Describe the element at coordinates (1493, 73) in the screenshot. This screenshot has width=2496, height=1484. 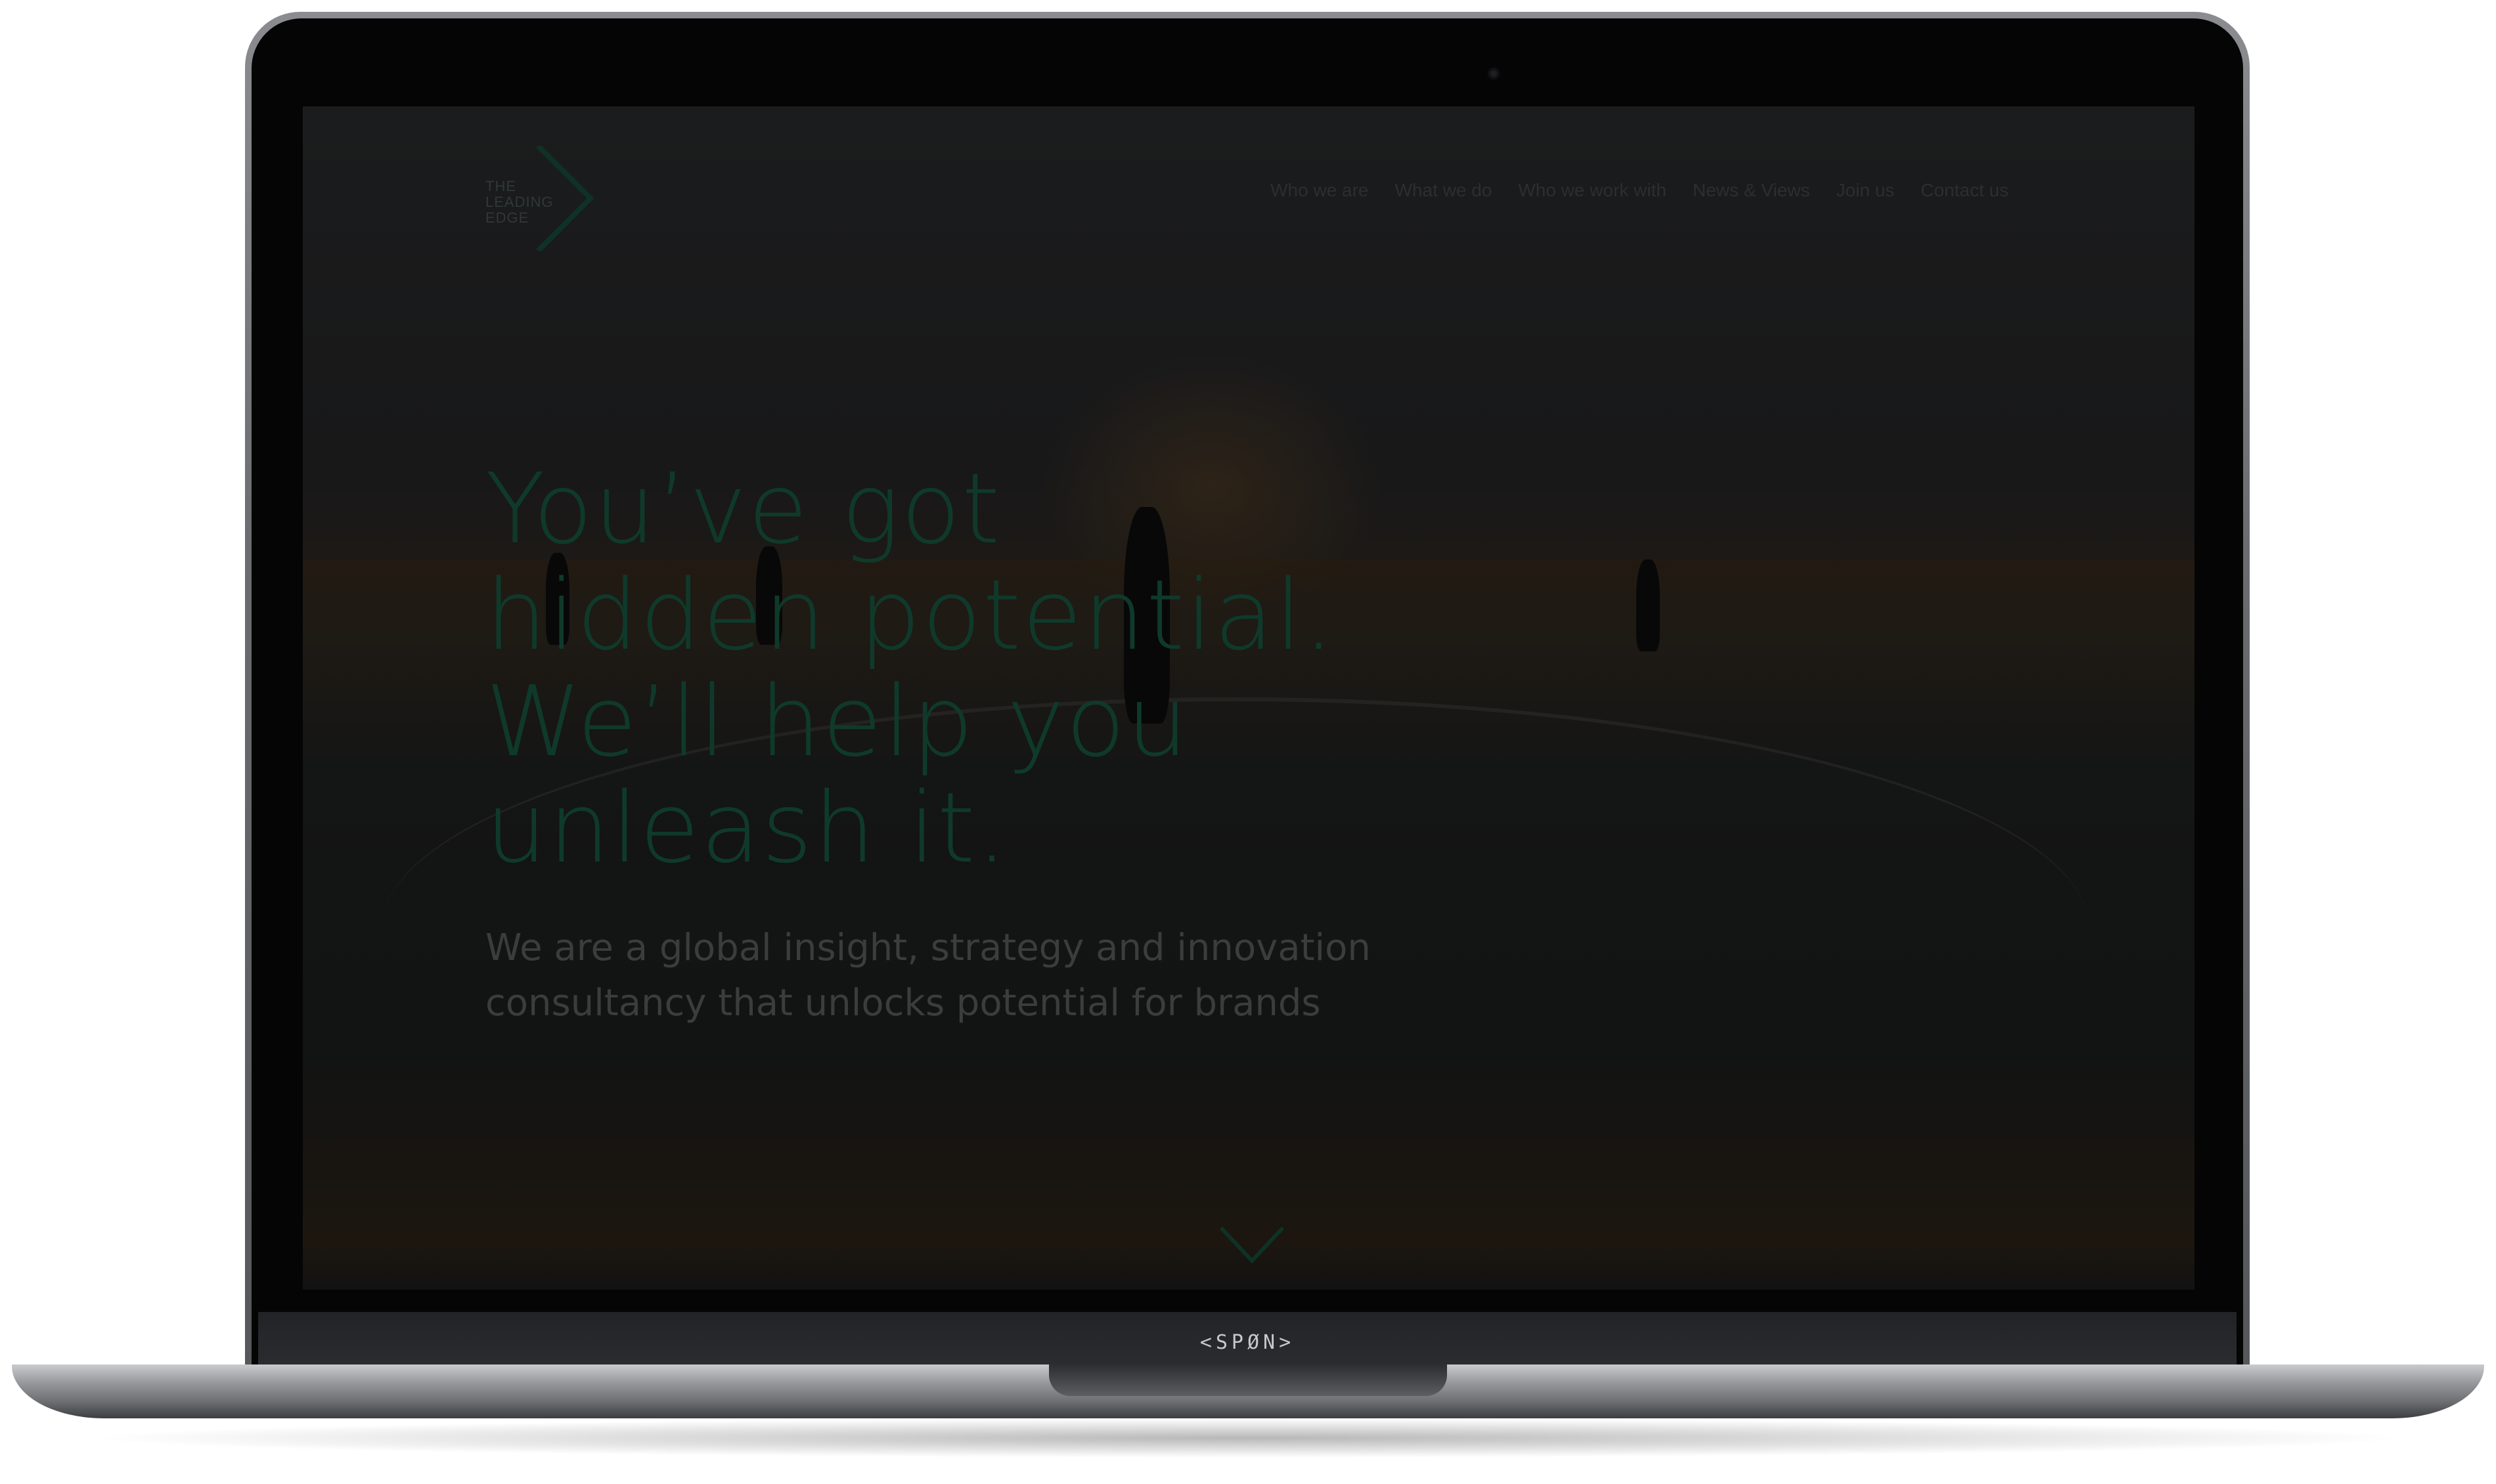
I see `camera-icon` at that location.